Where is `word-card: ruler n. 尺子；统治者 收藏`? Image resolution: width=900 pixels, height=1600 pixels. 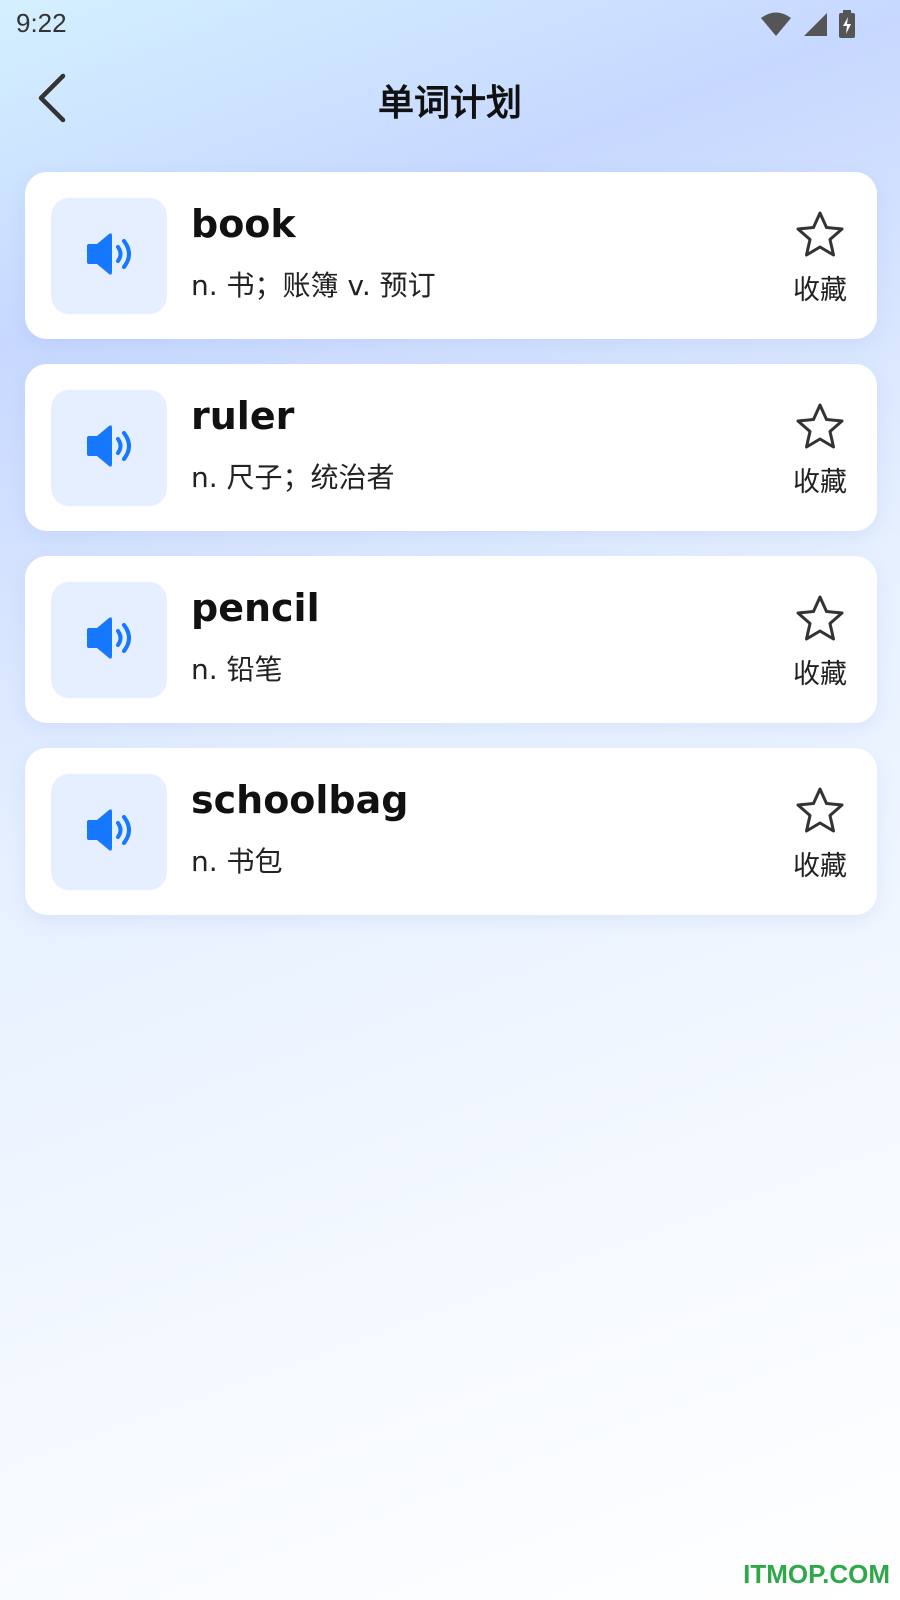
word-card: ruler n. 尺子；统治者 收藏 is located at coordinates (451, 447).